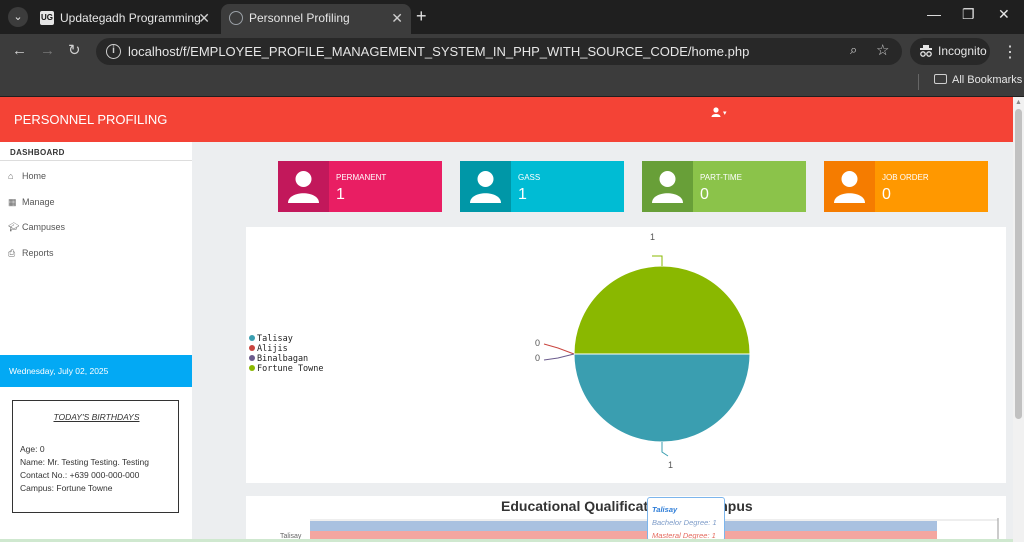 The width and height of the screenshot is (1024, 542). Describe the element at coordinates (90, 119) in the screenshot. I see `app-brand: PERSONNEL PROFILING` at that location.